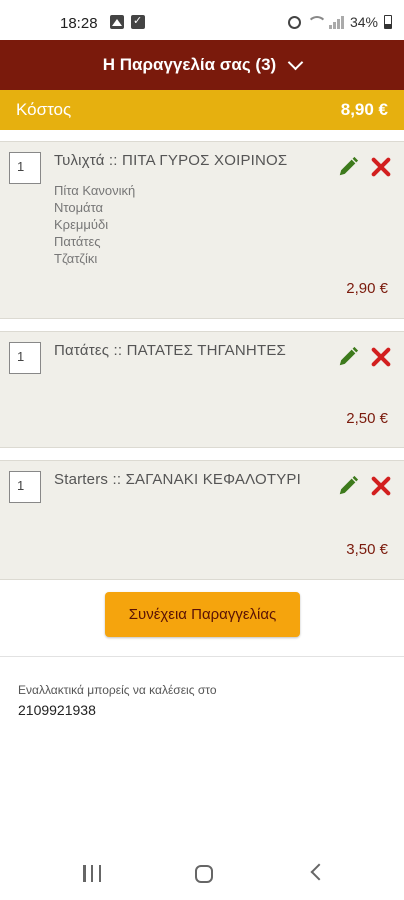 The image size is (404, 900). I want to click on home-icon, so click(204, 874).